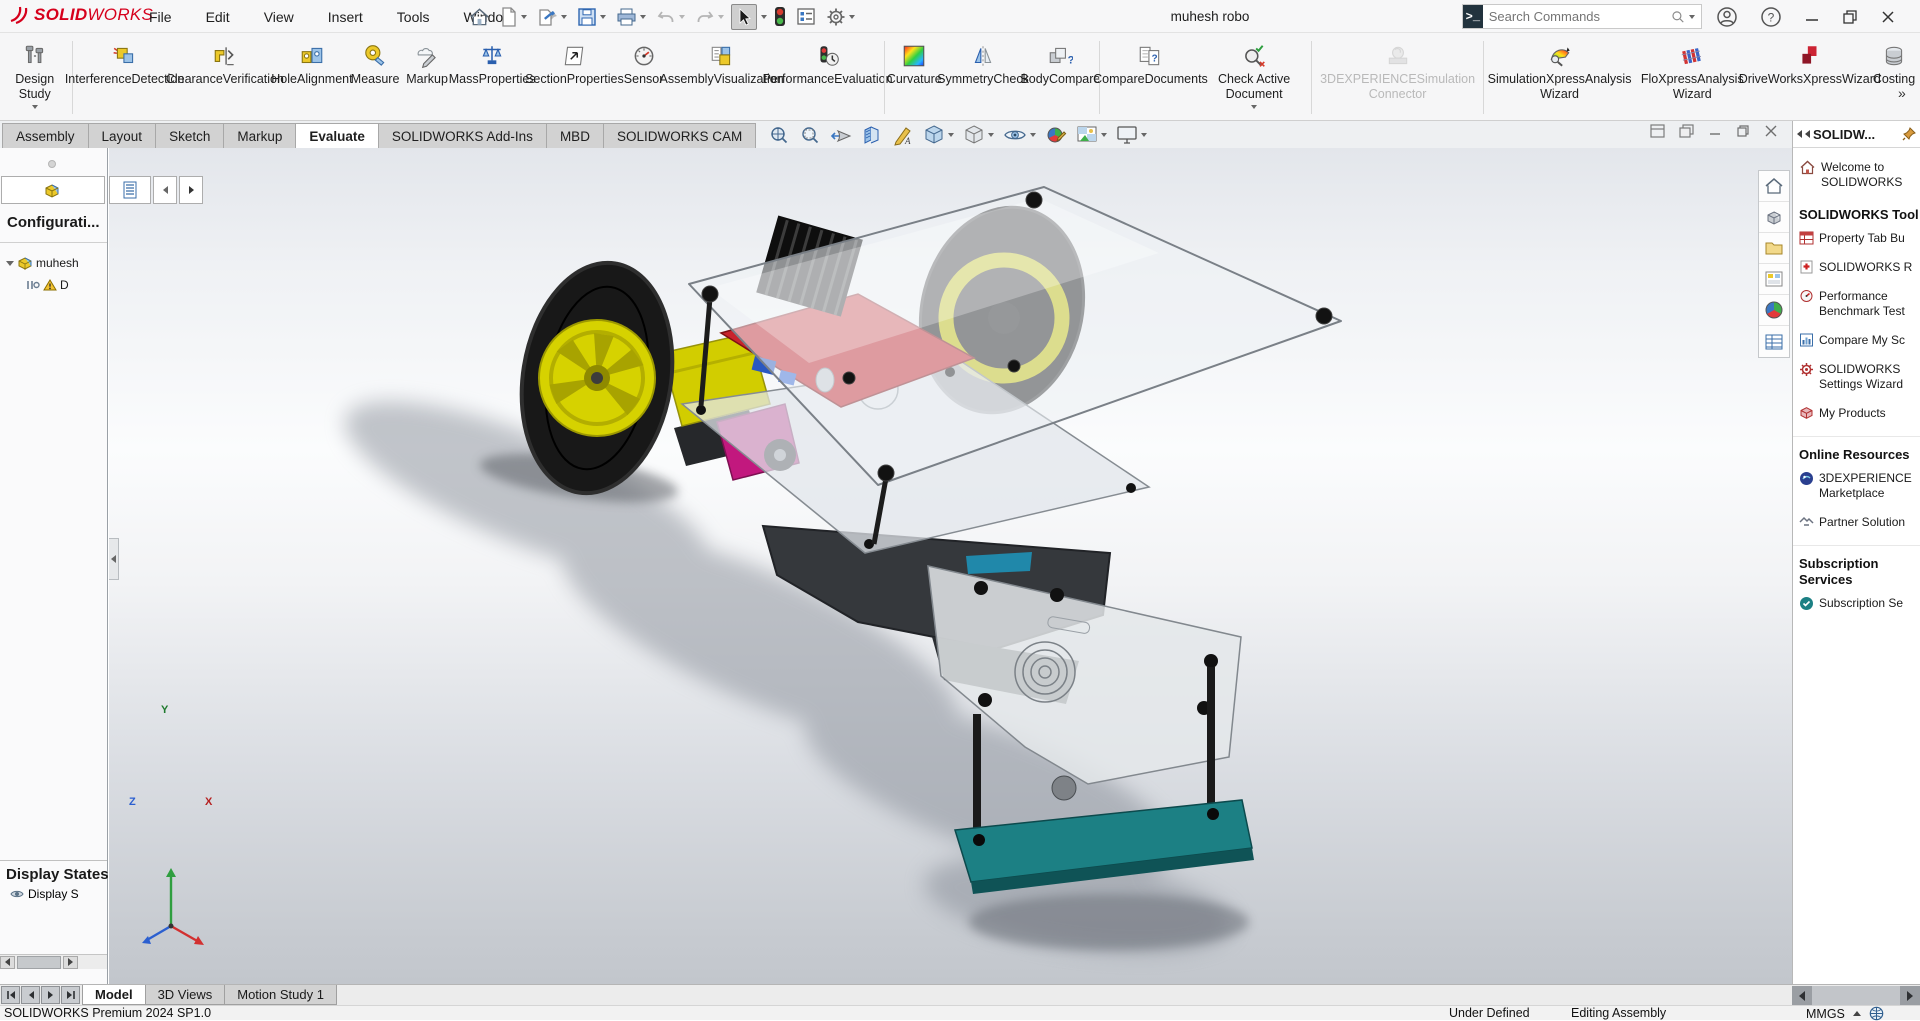  Describe the element at coordinates (591, 17) in the screenshot. I see `save-button` at that location.